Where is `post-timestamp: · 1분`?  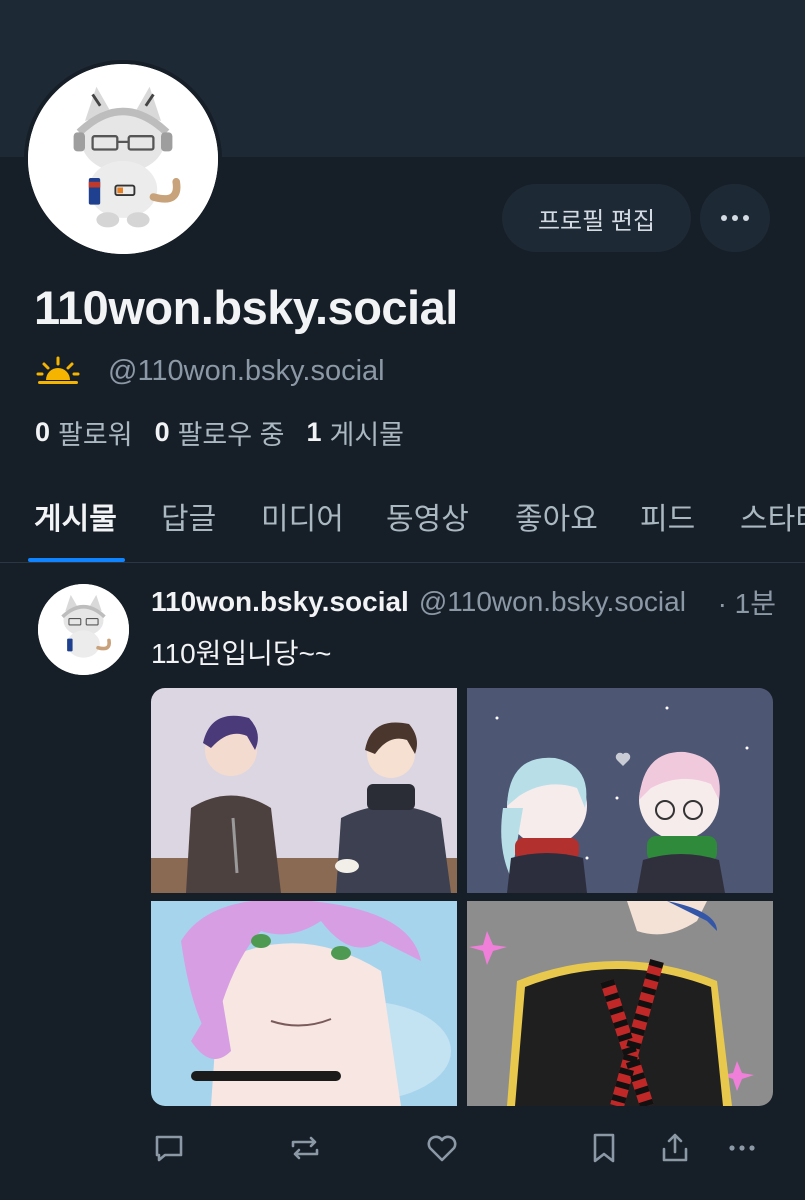
post-timestamp: · 1분 is located at coordinates (747, 602).